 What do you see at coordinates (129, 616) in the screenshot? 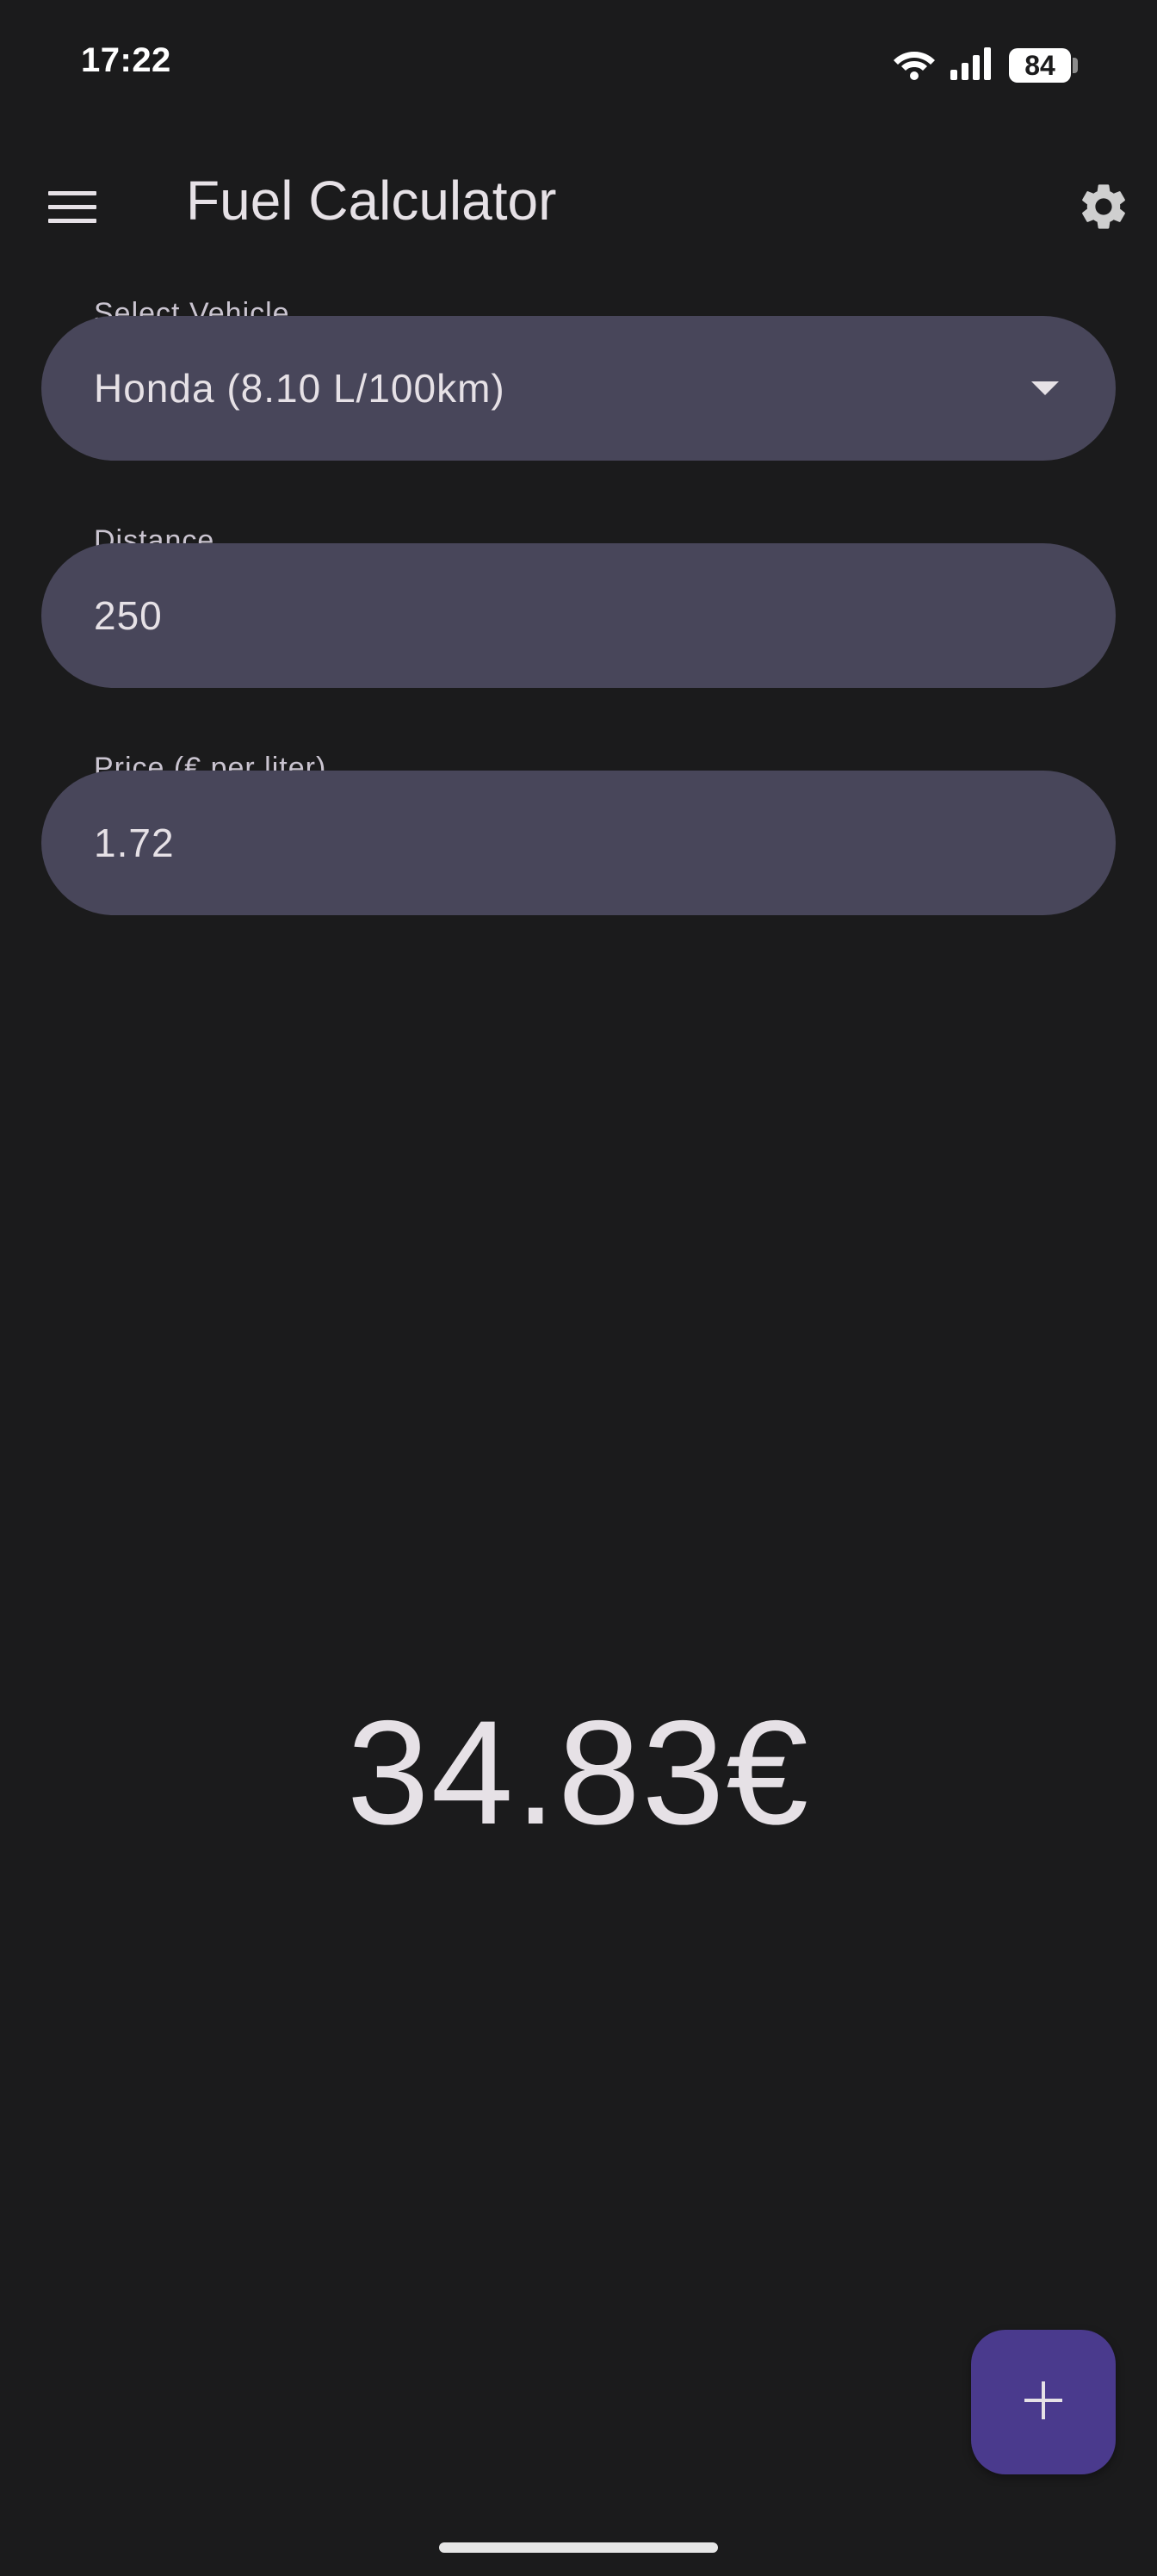
I see `distance-value: 250` at bounding box center [129, 616].